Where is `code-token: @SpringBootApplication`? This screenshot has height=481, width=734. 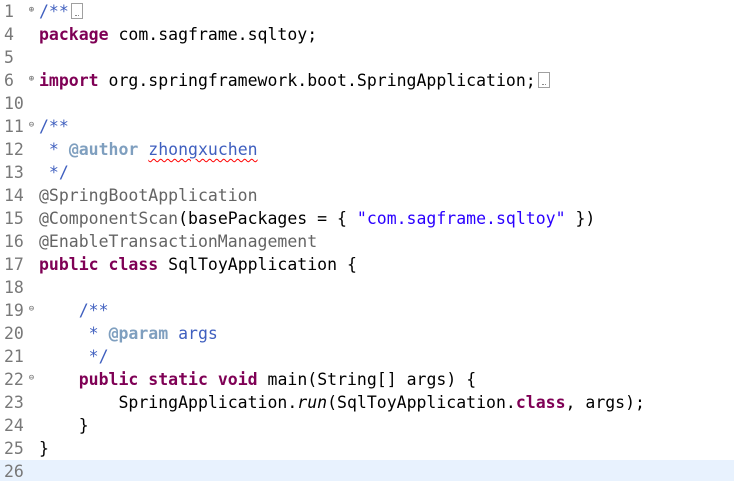 code-token: @SpringBootApplication is located at coordinates (148, 195).